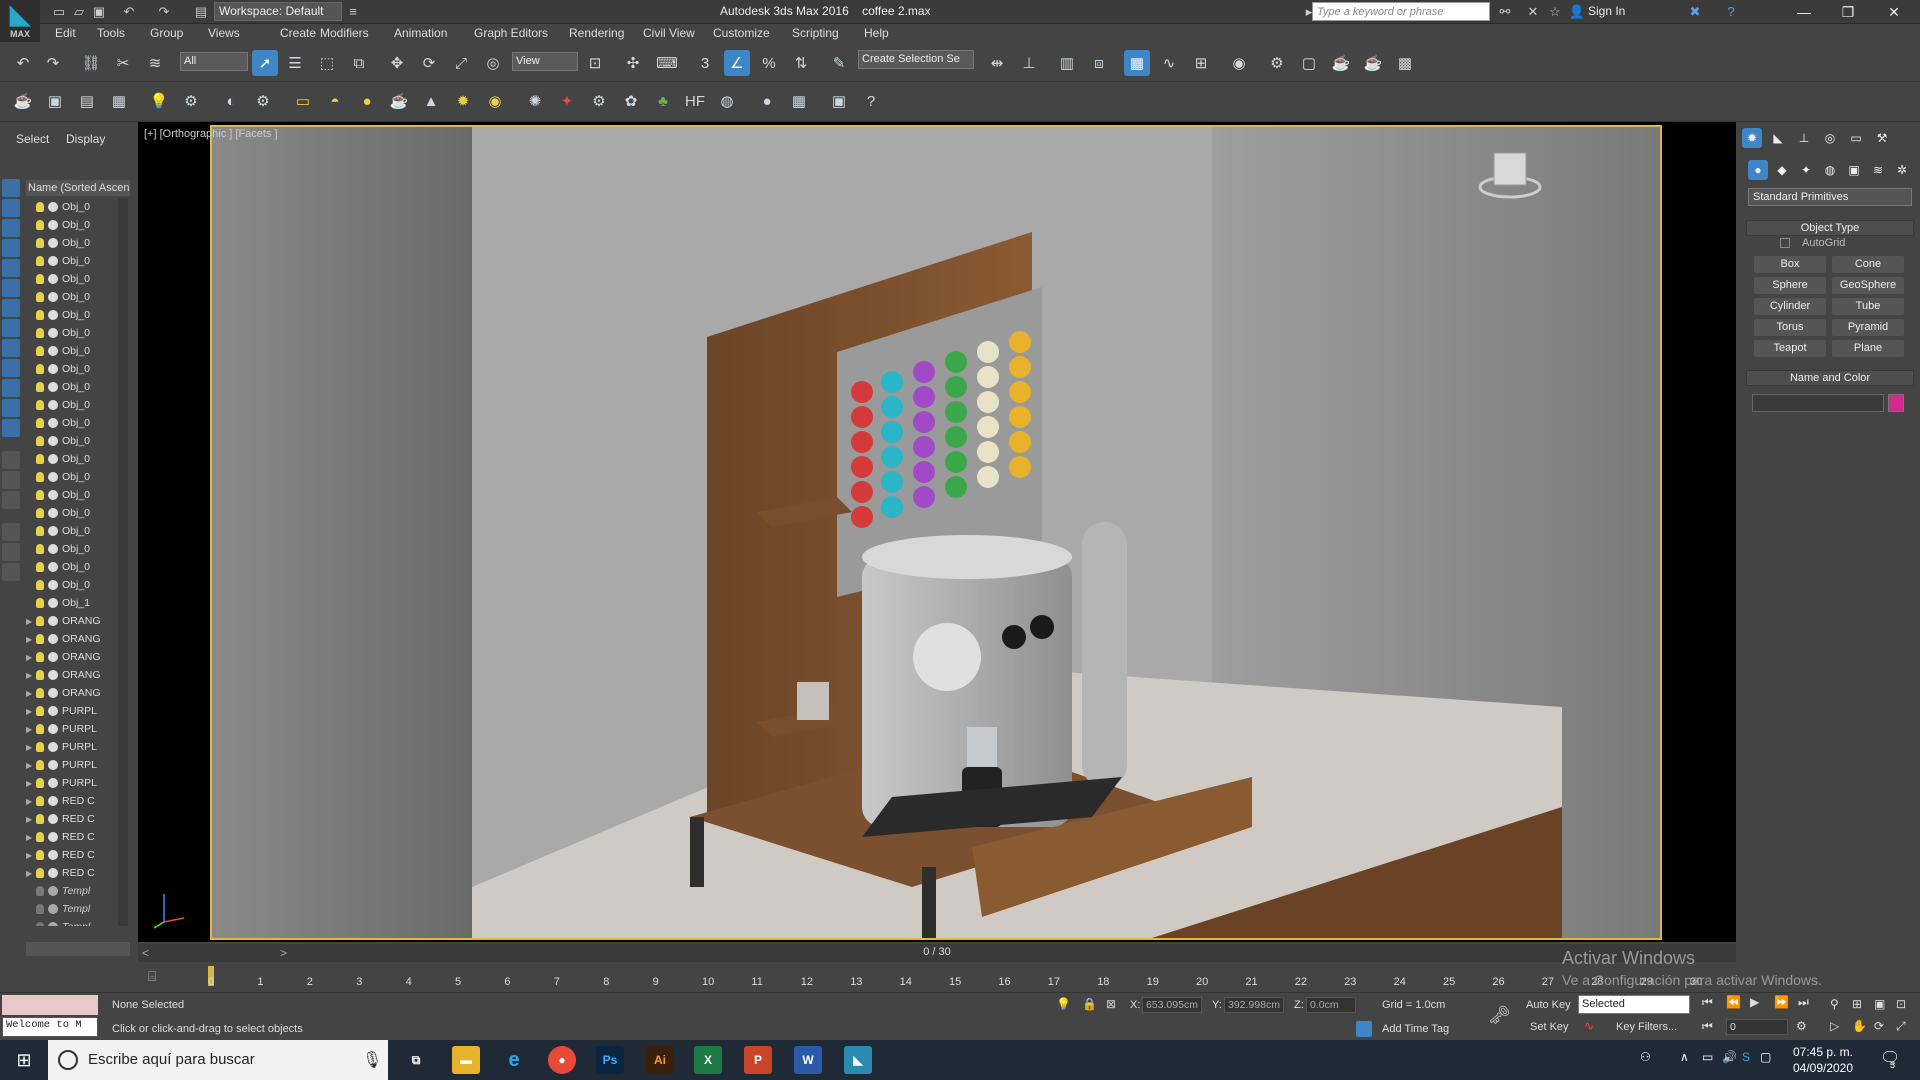 The height and width of the screenshot is (1080, 1920). Describe the element at coordinates (705, 63) in the screenshot. I see `snaps-toggle-icon: 3` at that location.